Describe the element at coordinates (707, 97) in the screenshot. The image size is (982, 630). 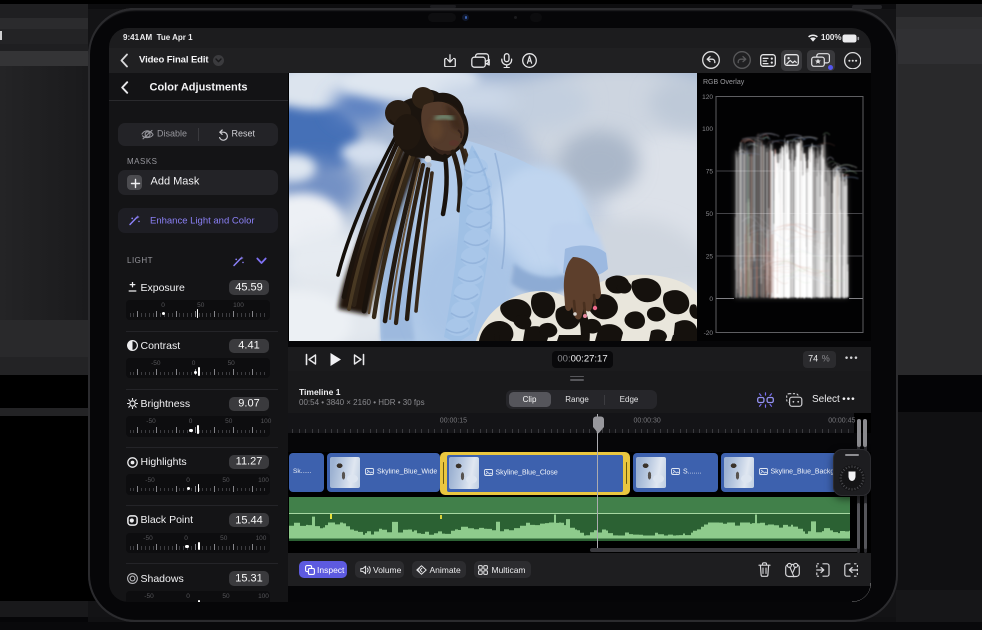
I see `svg-text: 120` at that location.